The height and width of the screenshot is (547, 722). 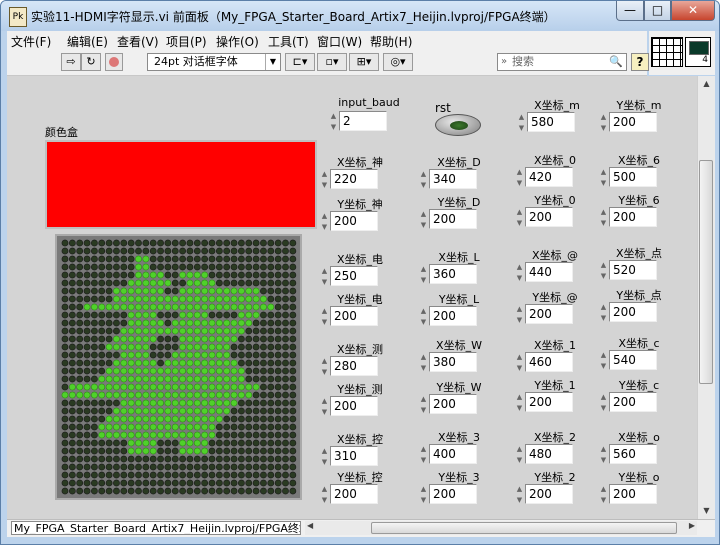 I want to click on menu-view: 查看(V), so click(x=138, y=41).